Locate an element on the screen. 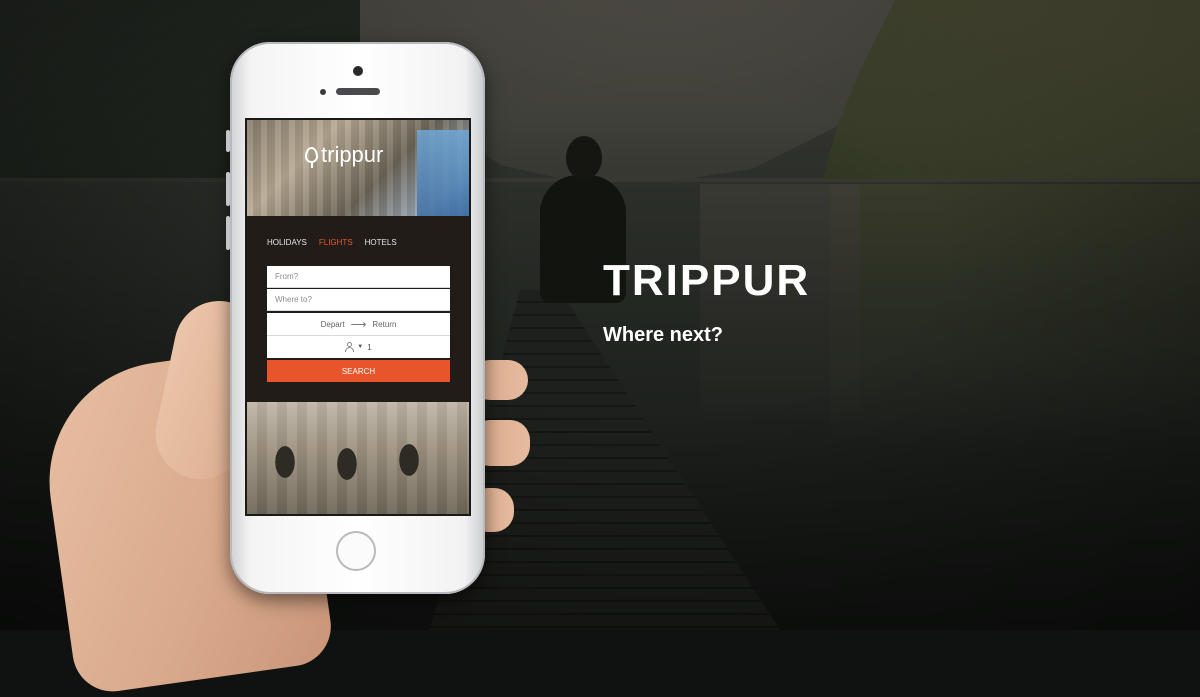 The width and height of the screenshot is (1200, 697). search-button: SEARCH is located at coordinates (358, 371).